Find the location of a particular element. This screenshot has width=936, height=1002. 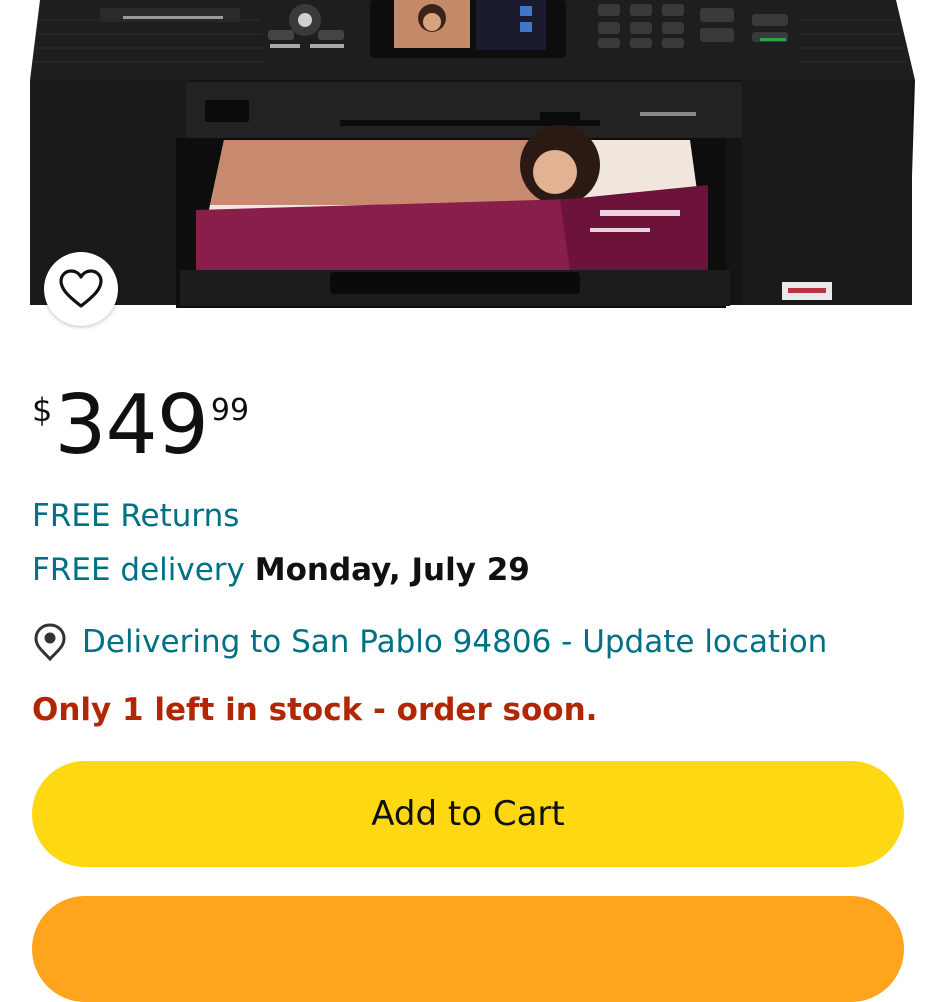

buy-now-button is located at coordinates (468, 949).